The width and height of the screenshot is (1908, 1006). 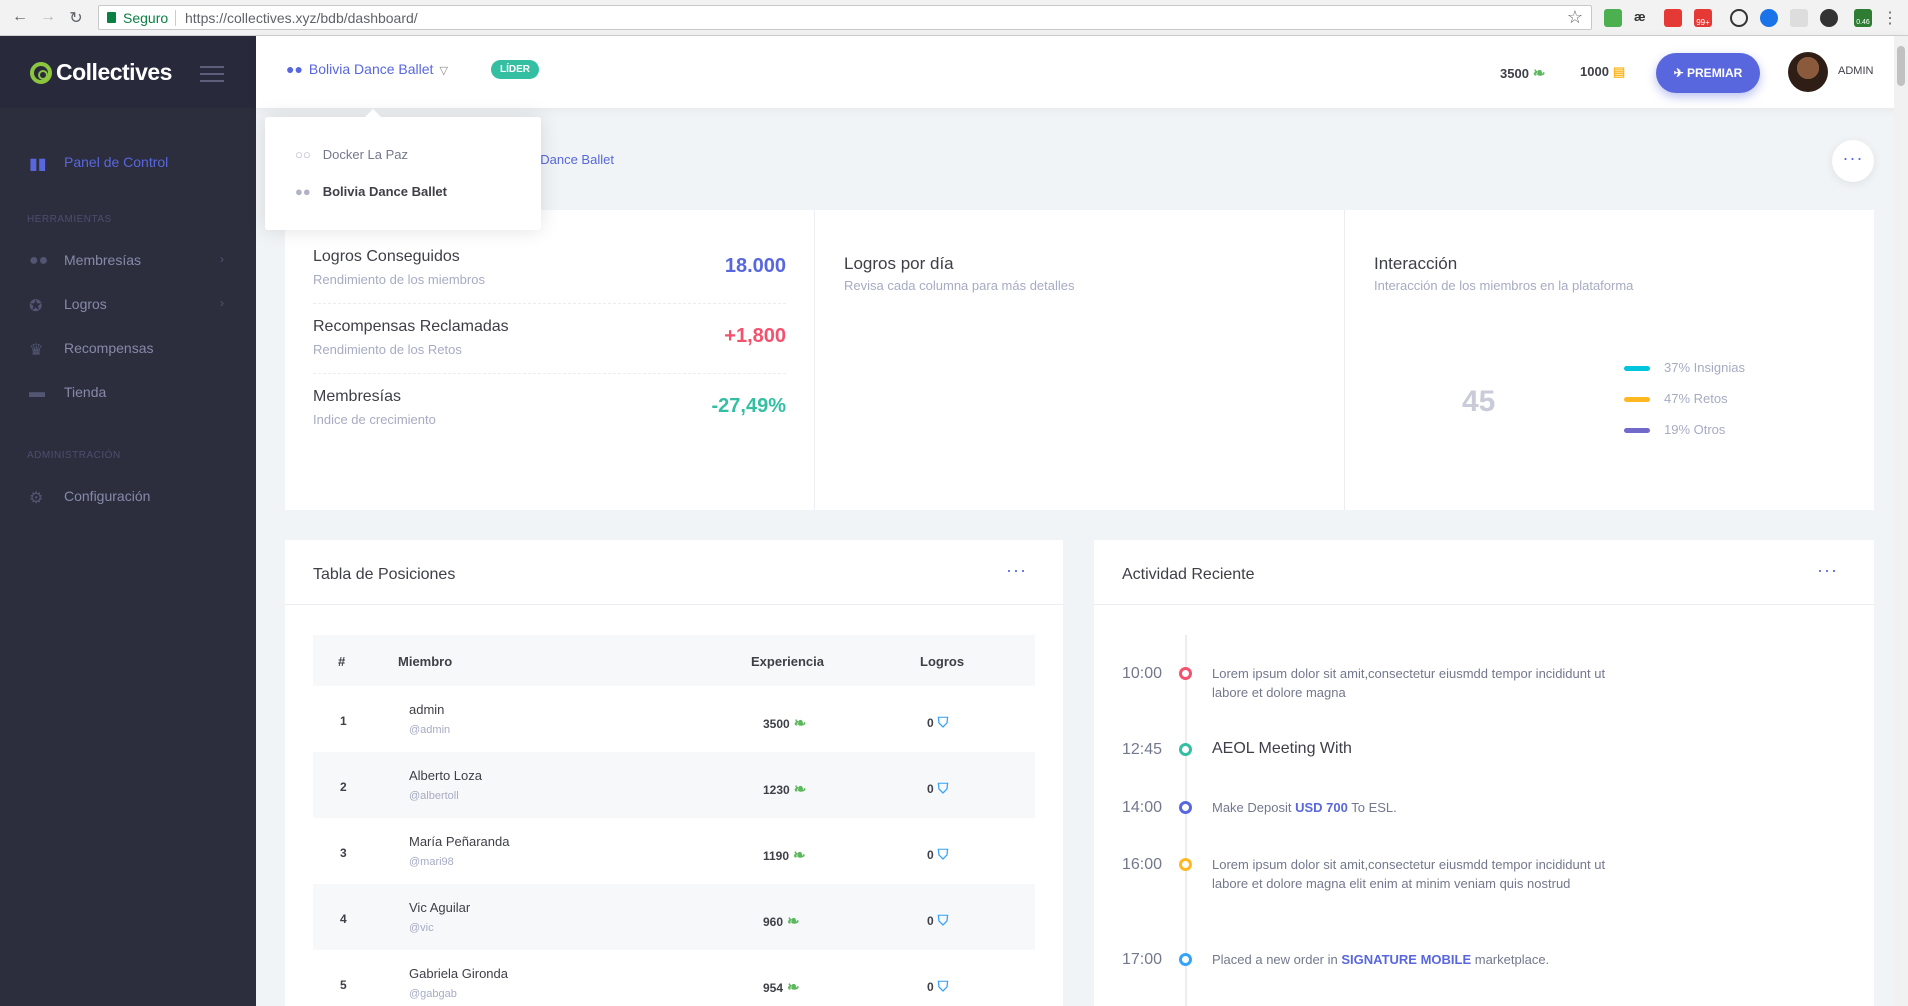 What do you see at coordinates (343, 919) in the screenshot?
I see `rank: 4` at bounding box center [343, 919].